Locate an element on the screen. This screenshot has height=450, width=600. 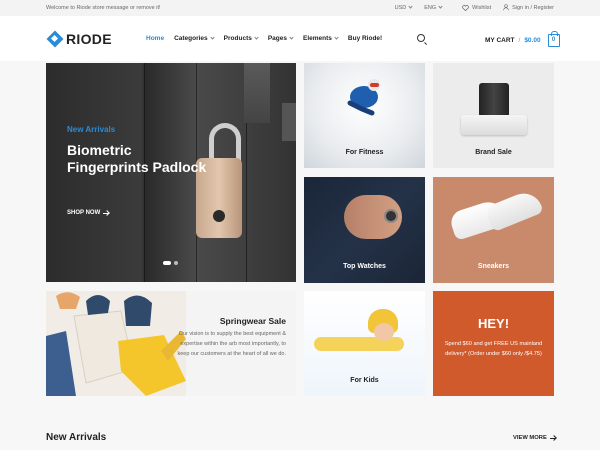
category-top-watches: Top Watches is located at coordinates (364, 230).